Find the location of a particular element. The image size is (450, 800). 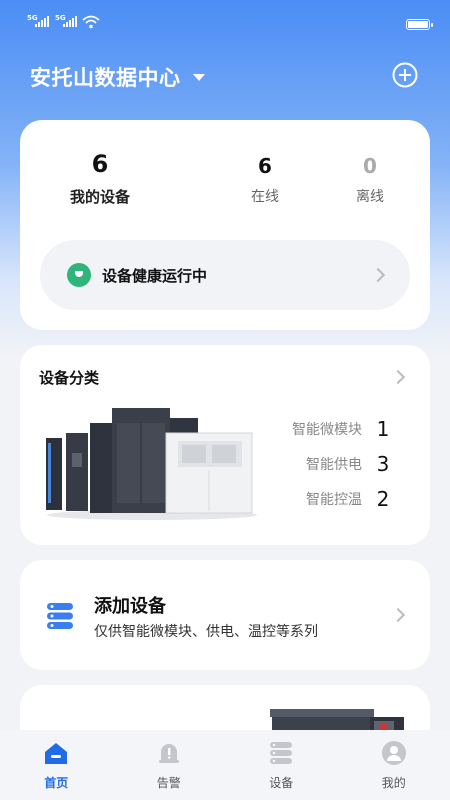

bottom-tab-bar: 首页 告警 设备 我的 is located at coordinates (225, 765).